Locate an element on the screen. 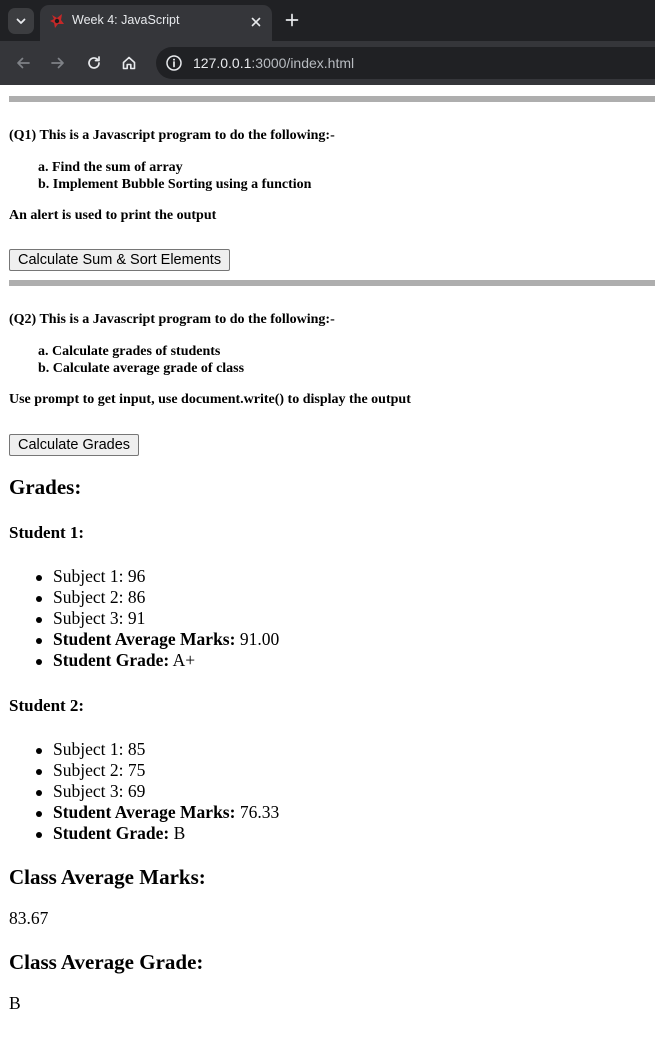 The width and height of the screenshot is (655, 1047). list-item: Student Grade: A+ is located at coordinates (157, 660).